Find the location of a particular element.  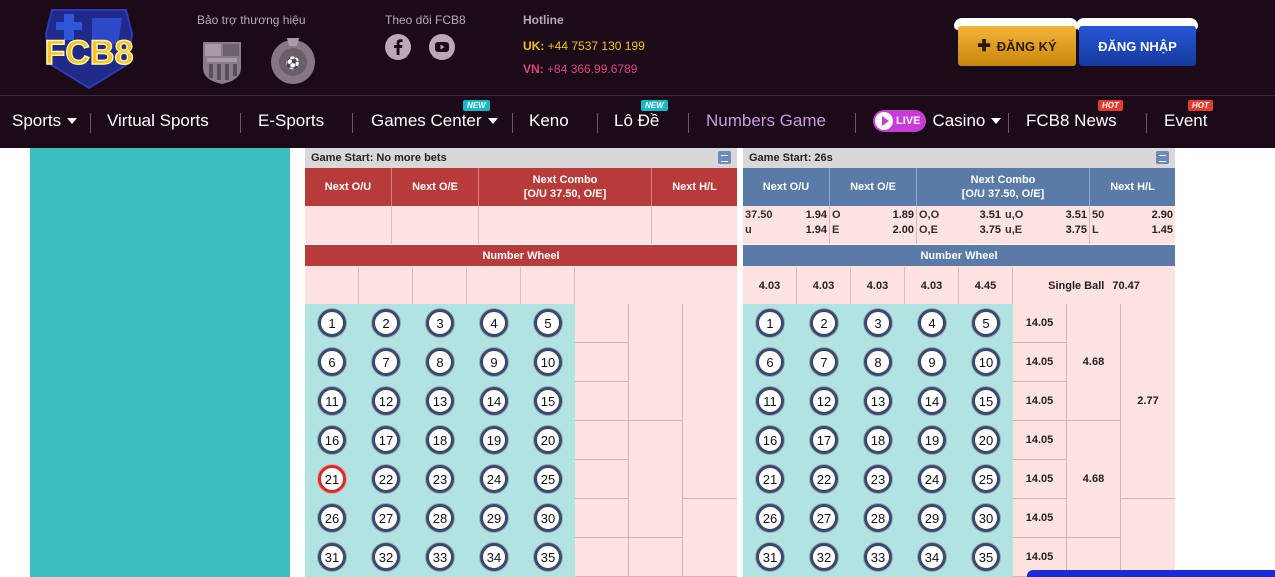

facebook-icon is located at coordinates (398, 47).